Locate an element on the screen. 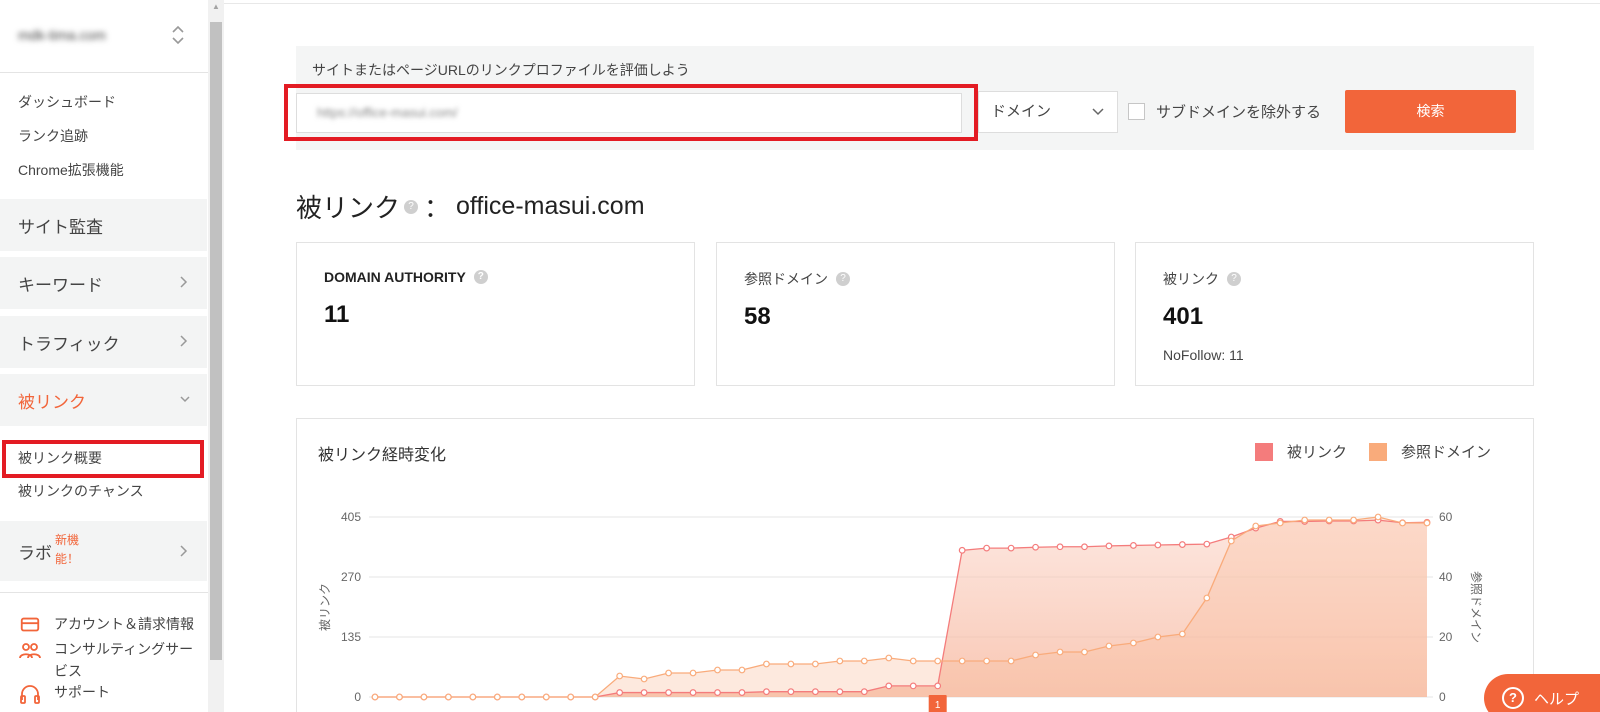 The height and width of the screenshot is (712, 1600). sidebar-item-label: アカウント＆請求情報 is located at coordinates (124, 624).